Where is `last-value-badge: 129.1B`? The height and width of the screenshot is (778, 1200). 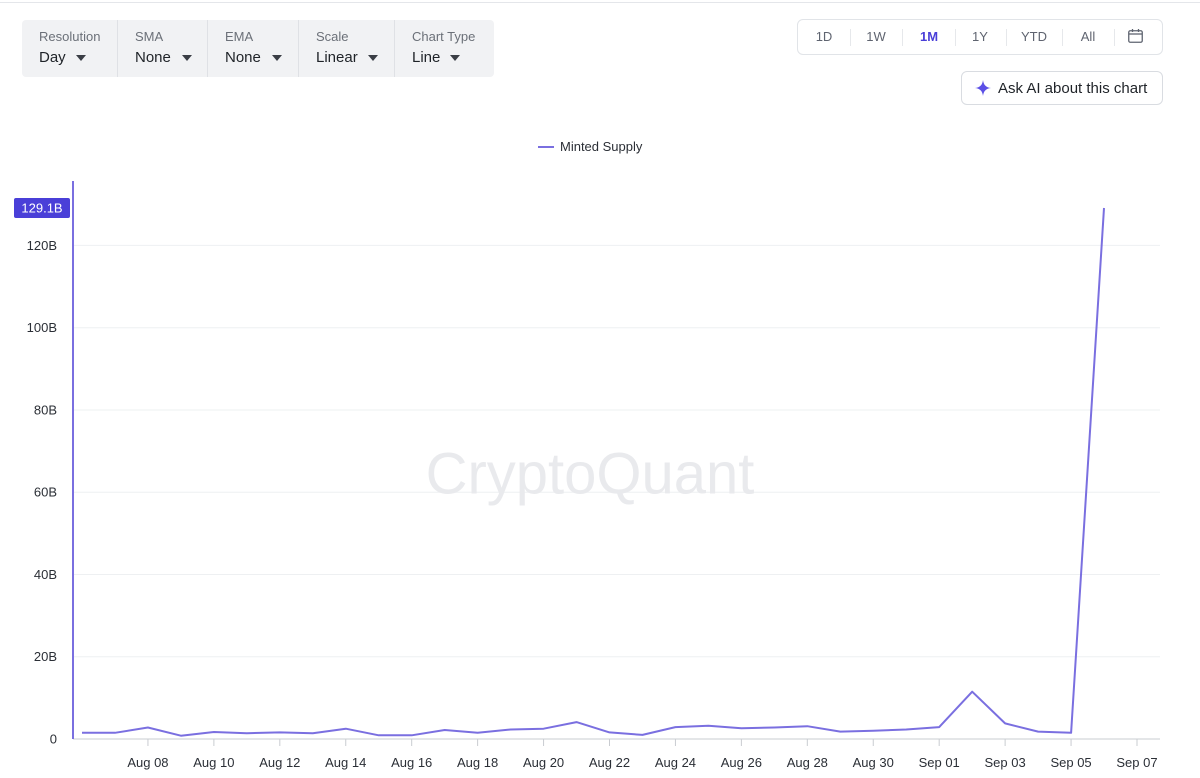 last-value-badge: 129.1B is located at coordinates (42, 208).